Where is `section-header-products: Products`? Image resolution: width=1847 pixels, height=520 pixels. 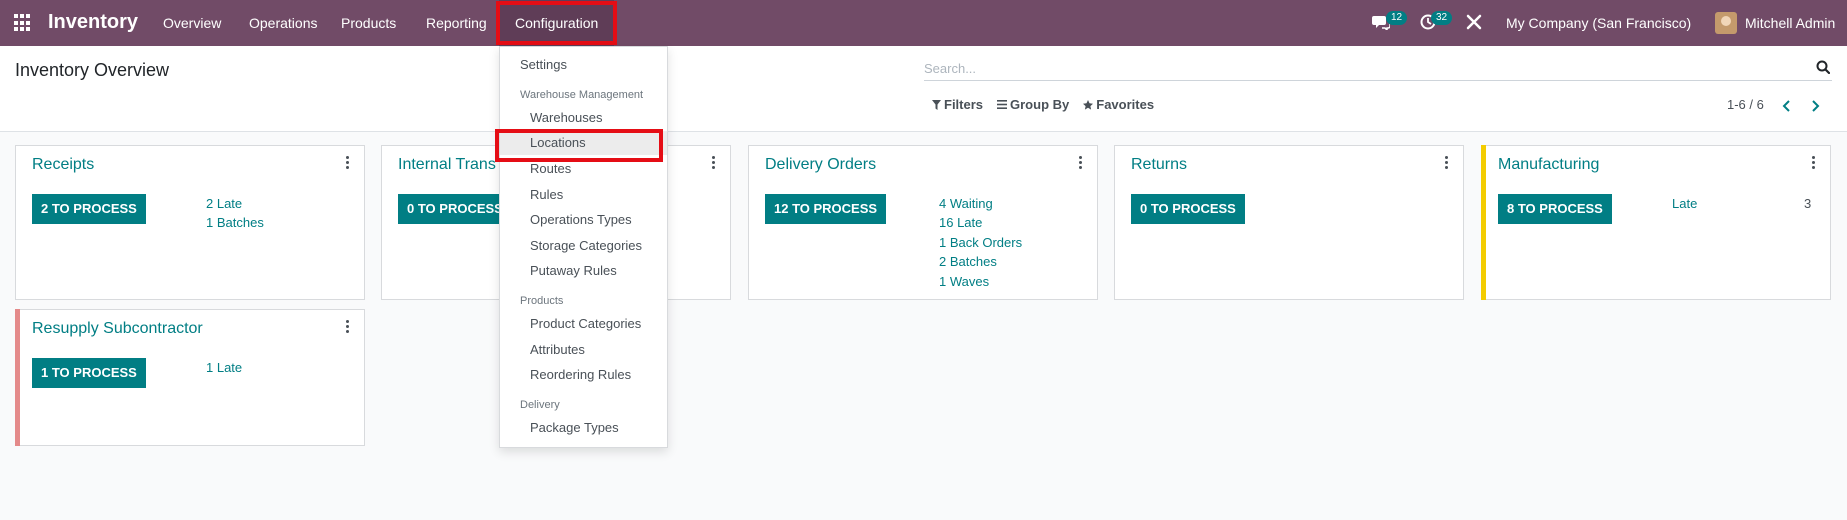
section-header-products: Products is located at coordinates (542, 301).